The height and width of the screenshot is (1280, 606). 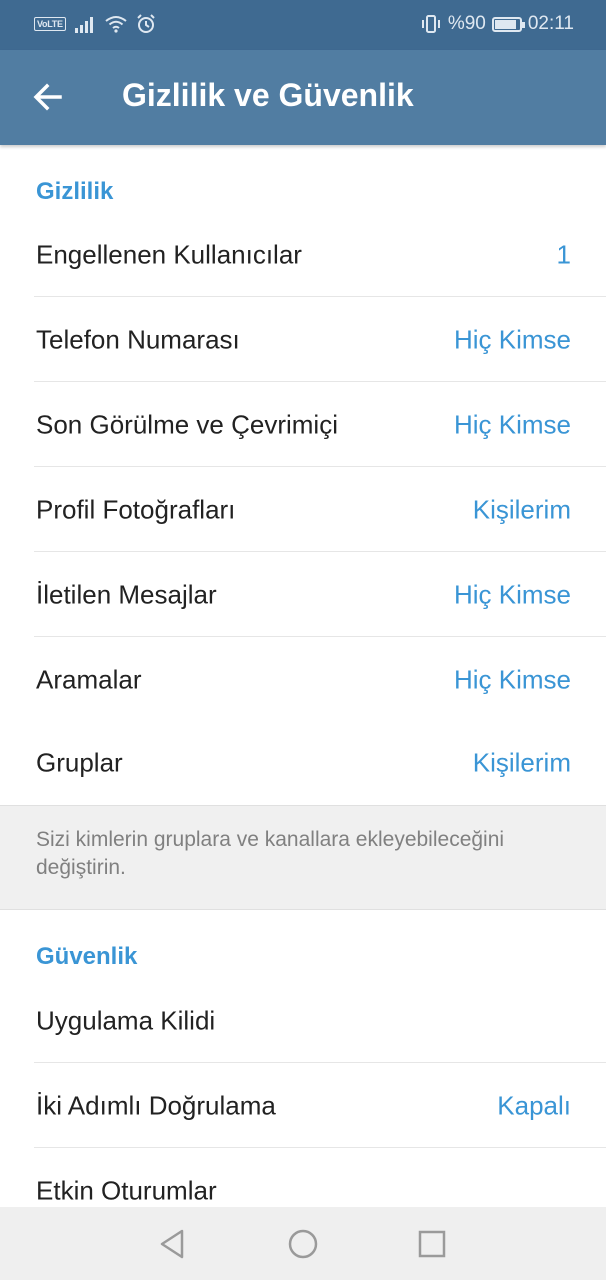 What do you see at coordinates (303, 254) in the screenshot?
I see `row-blocked-users: Engellenen Kullanıcılar 1` at bounding box center [303, 254].